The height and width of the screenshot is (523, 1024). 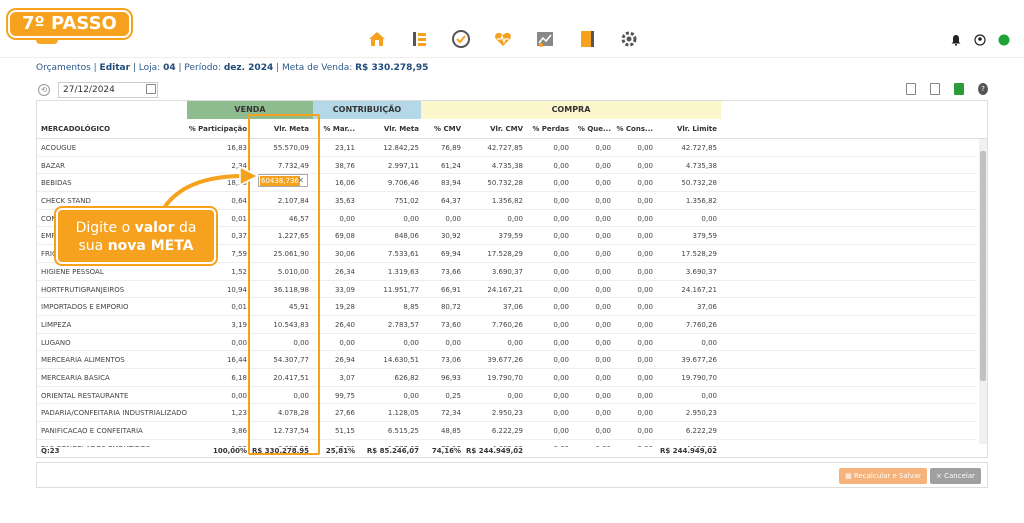 What do you see at coordinates (450, 254) in the screenshot?
I see `cell-cmv: 69,94` at bounding box center [450, 254].